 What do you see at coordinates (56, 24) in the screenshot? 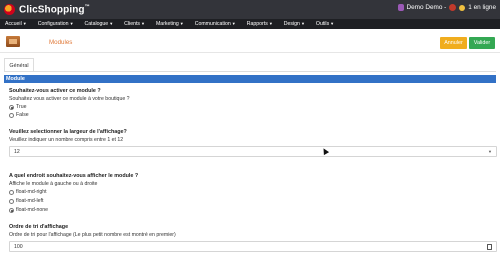
I see `menu-item-configuration: Configuration▼` at bounding box center [56, 24].